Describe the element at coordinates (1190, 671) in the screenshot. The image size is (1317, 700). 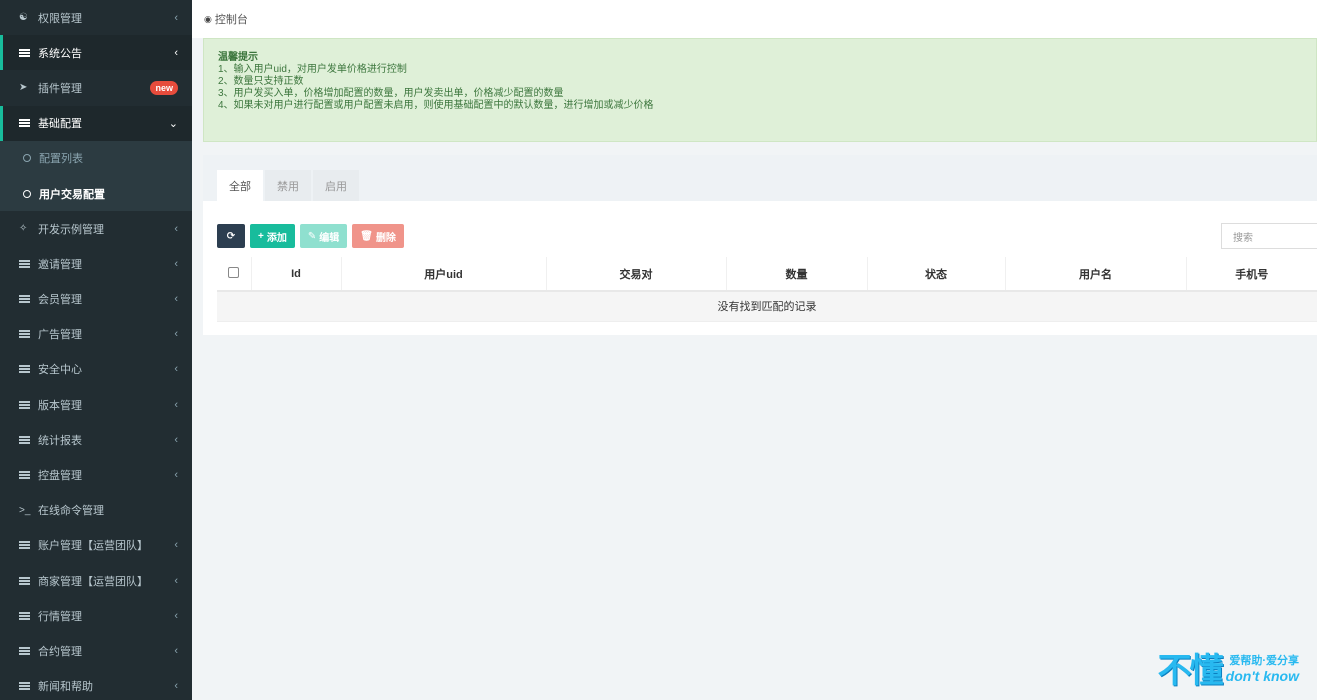
I see `watermark-big-text: 不懂` at that location.